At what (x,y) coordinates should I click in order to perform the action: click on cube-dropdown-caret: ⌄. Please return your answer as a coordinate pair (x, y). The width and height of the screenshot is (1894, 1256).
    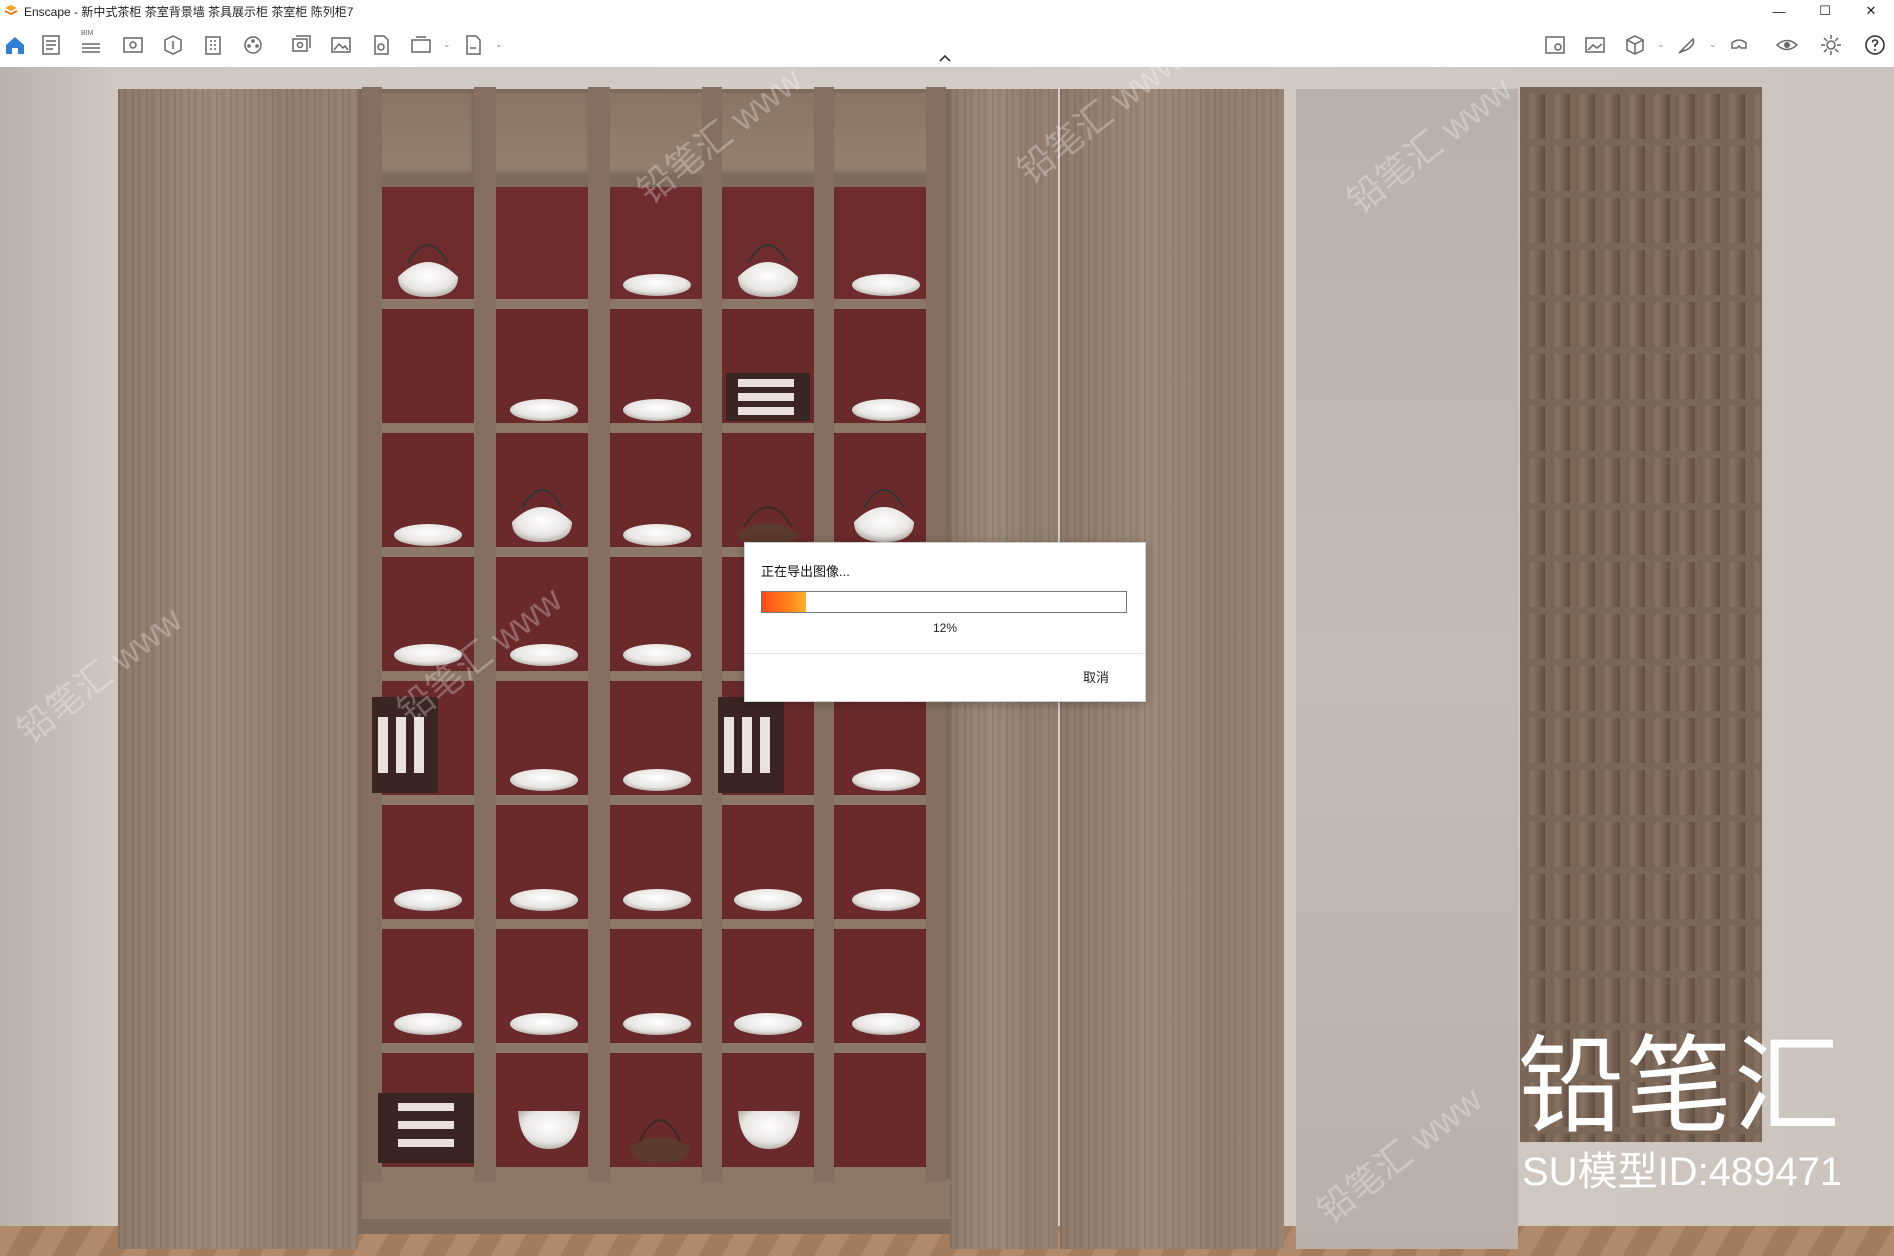
    Looking at the image, I should click on (1661, 44).